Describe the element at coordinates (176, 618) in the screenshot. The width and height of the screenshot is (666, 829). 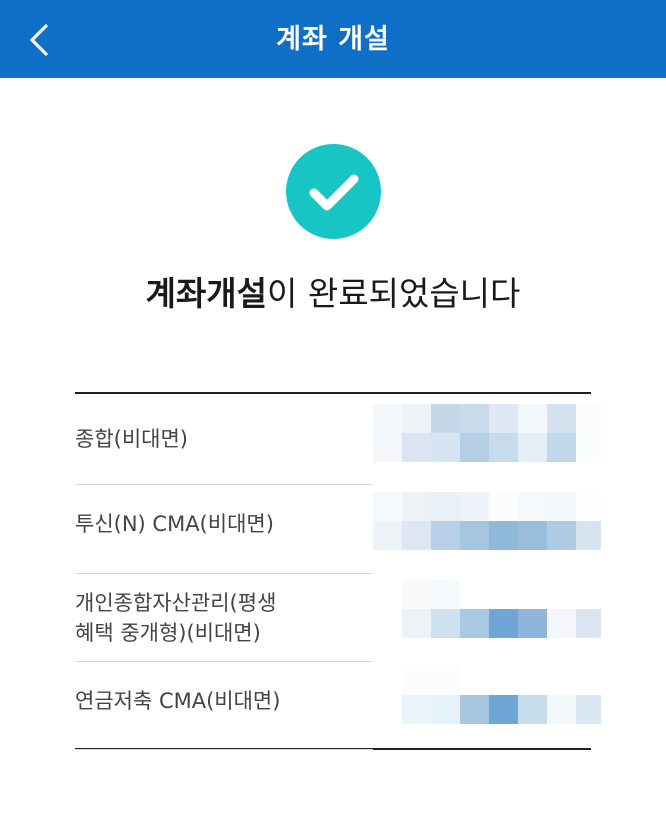
I see `account-type-label: 개인종합자산관리(평생 혜택 중개형)(비대면)` at that location.